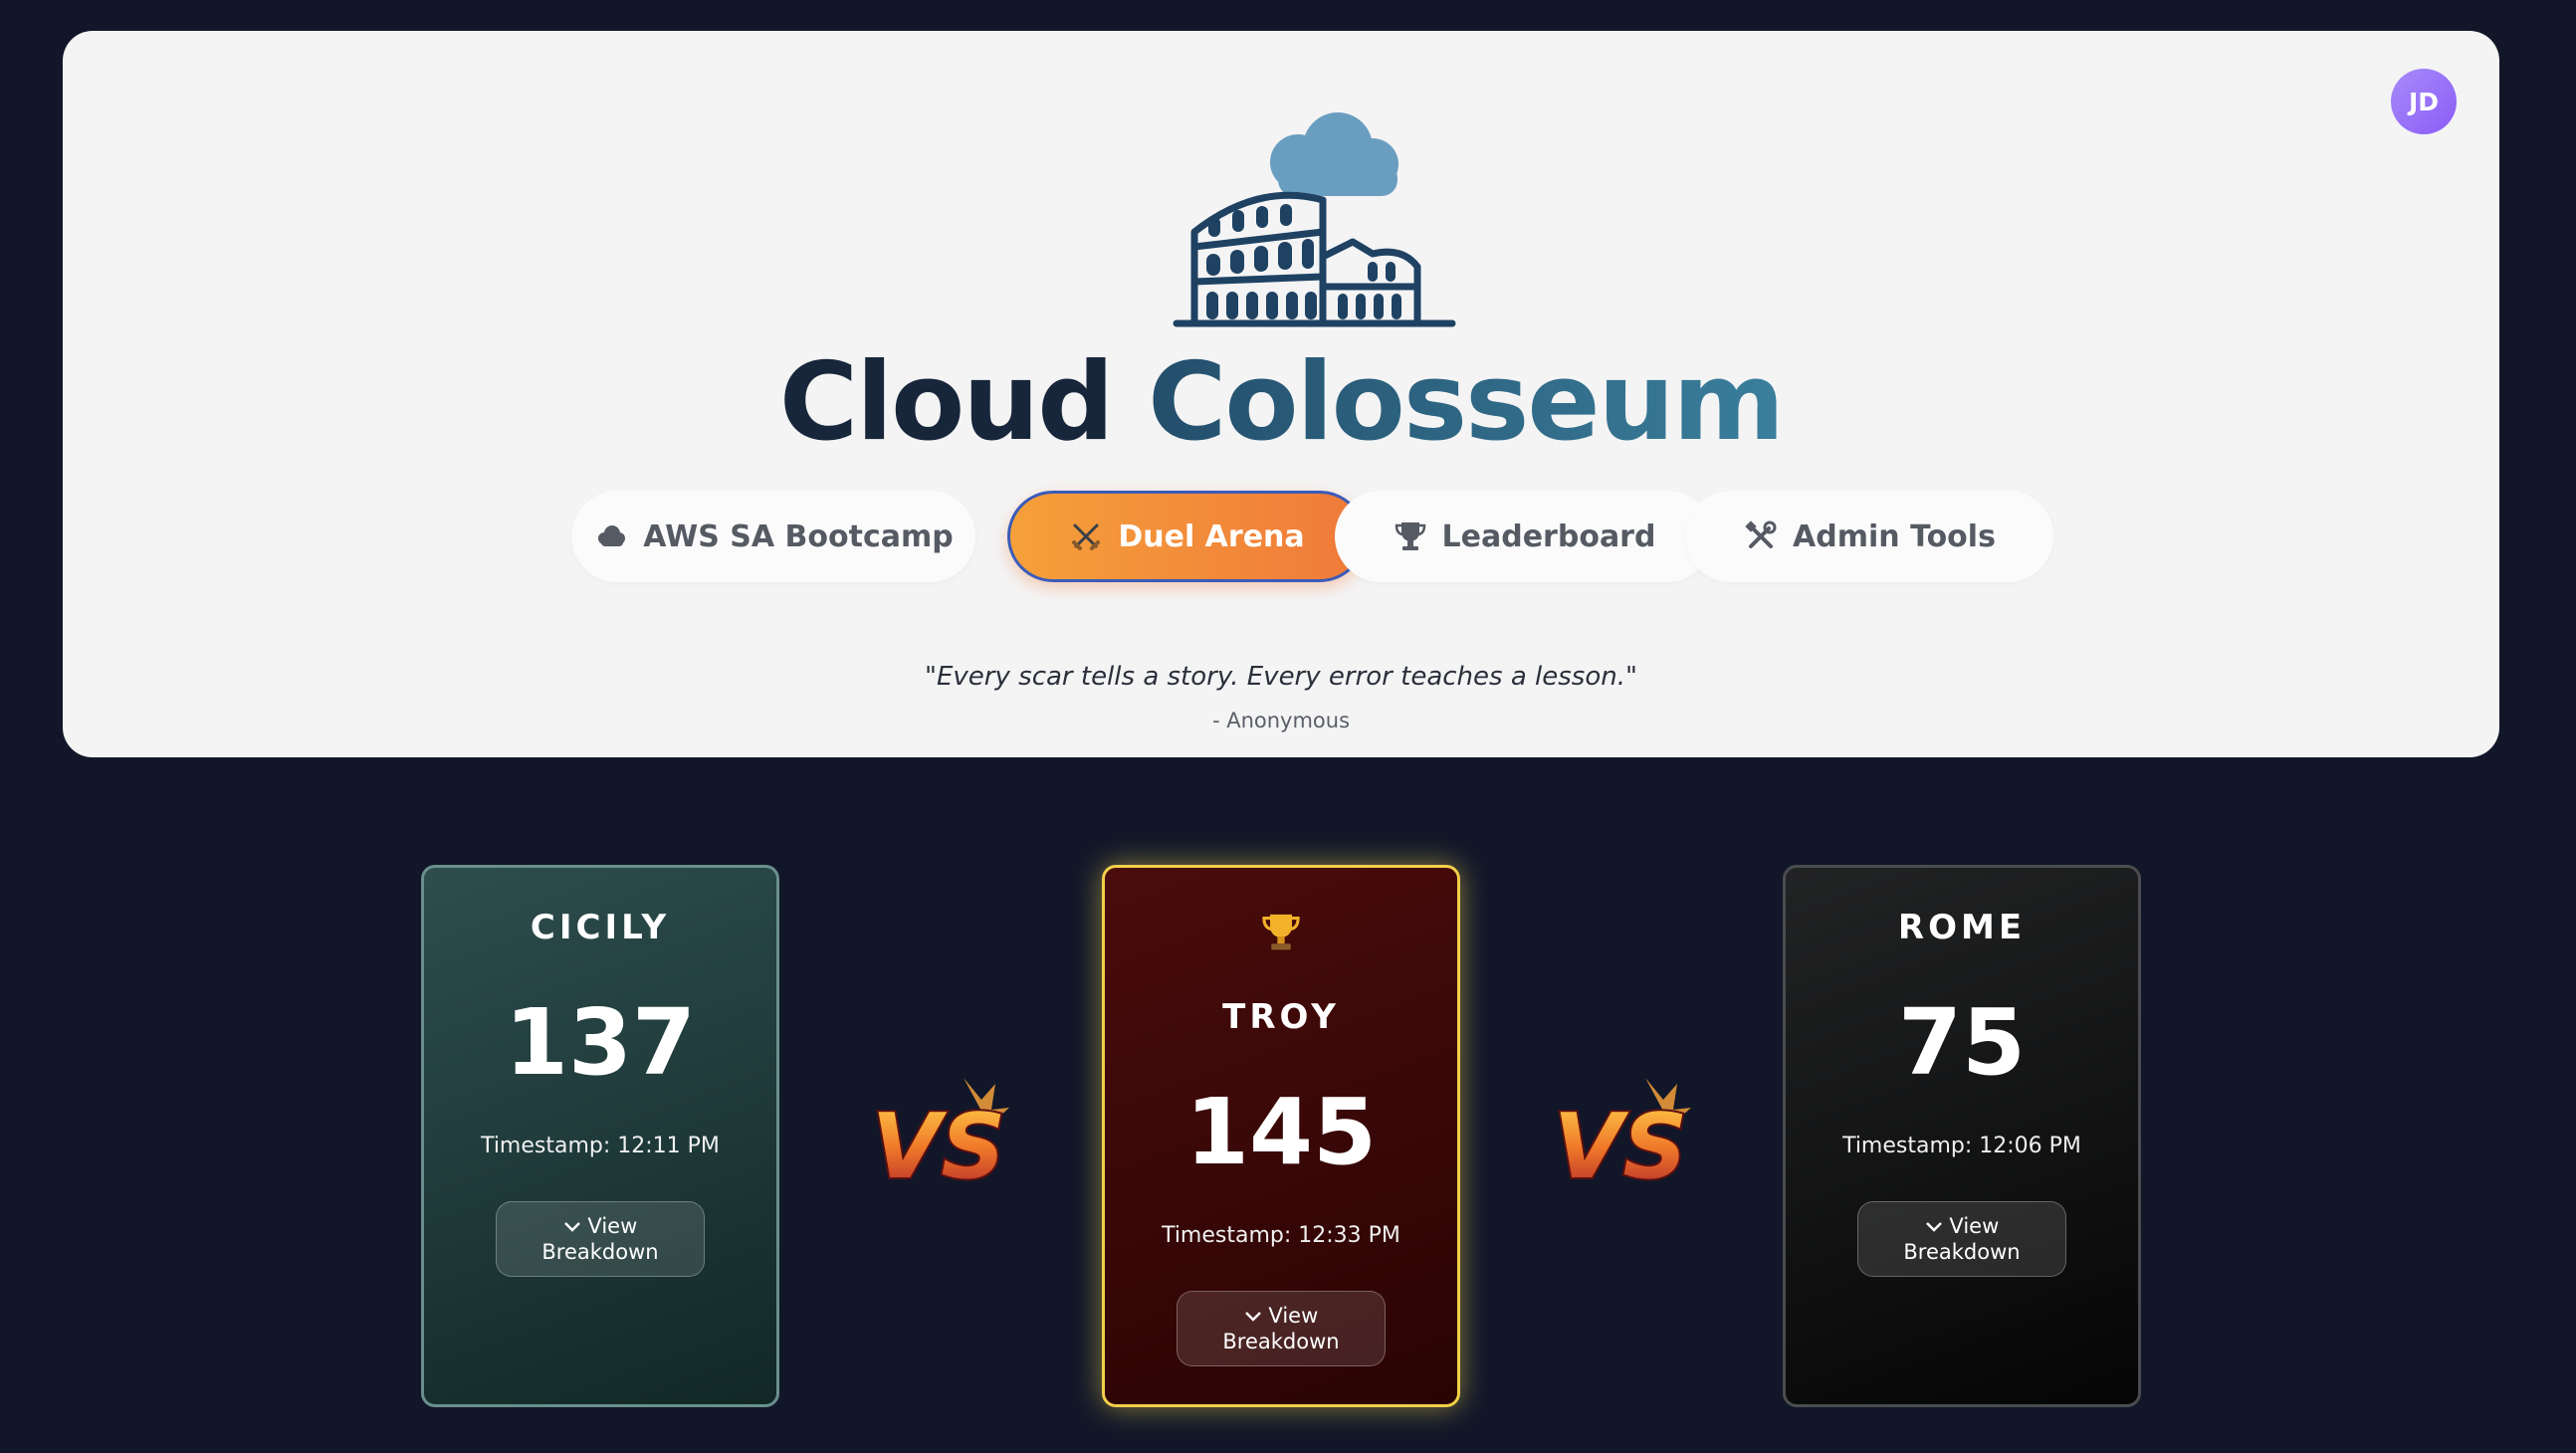  I want to click on quote-author: - Anonymous, so click(1281, 720).